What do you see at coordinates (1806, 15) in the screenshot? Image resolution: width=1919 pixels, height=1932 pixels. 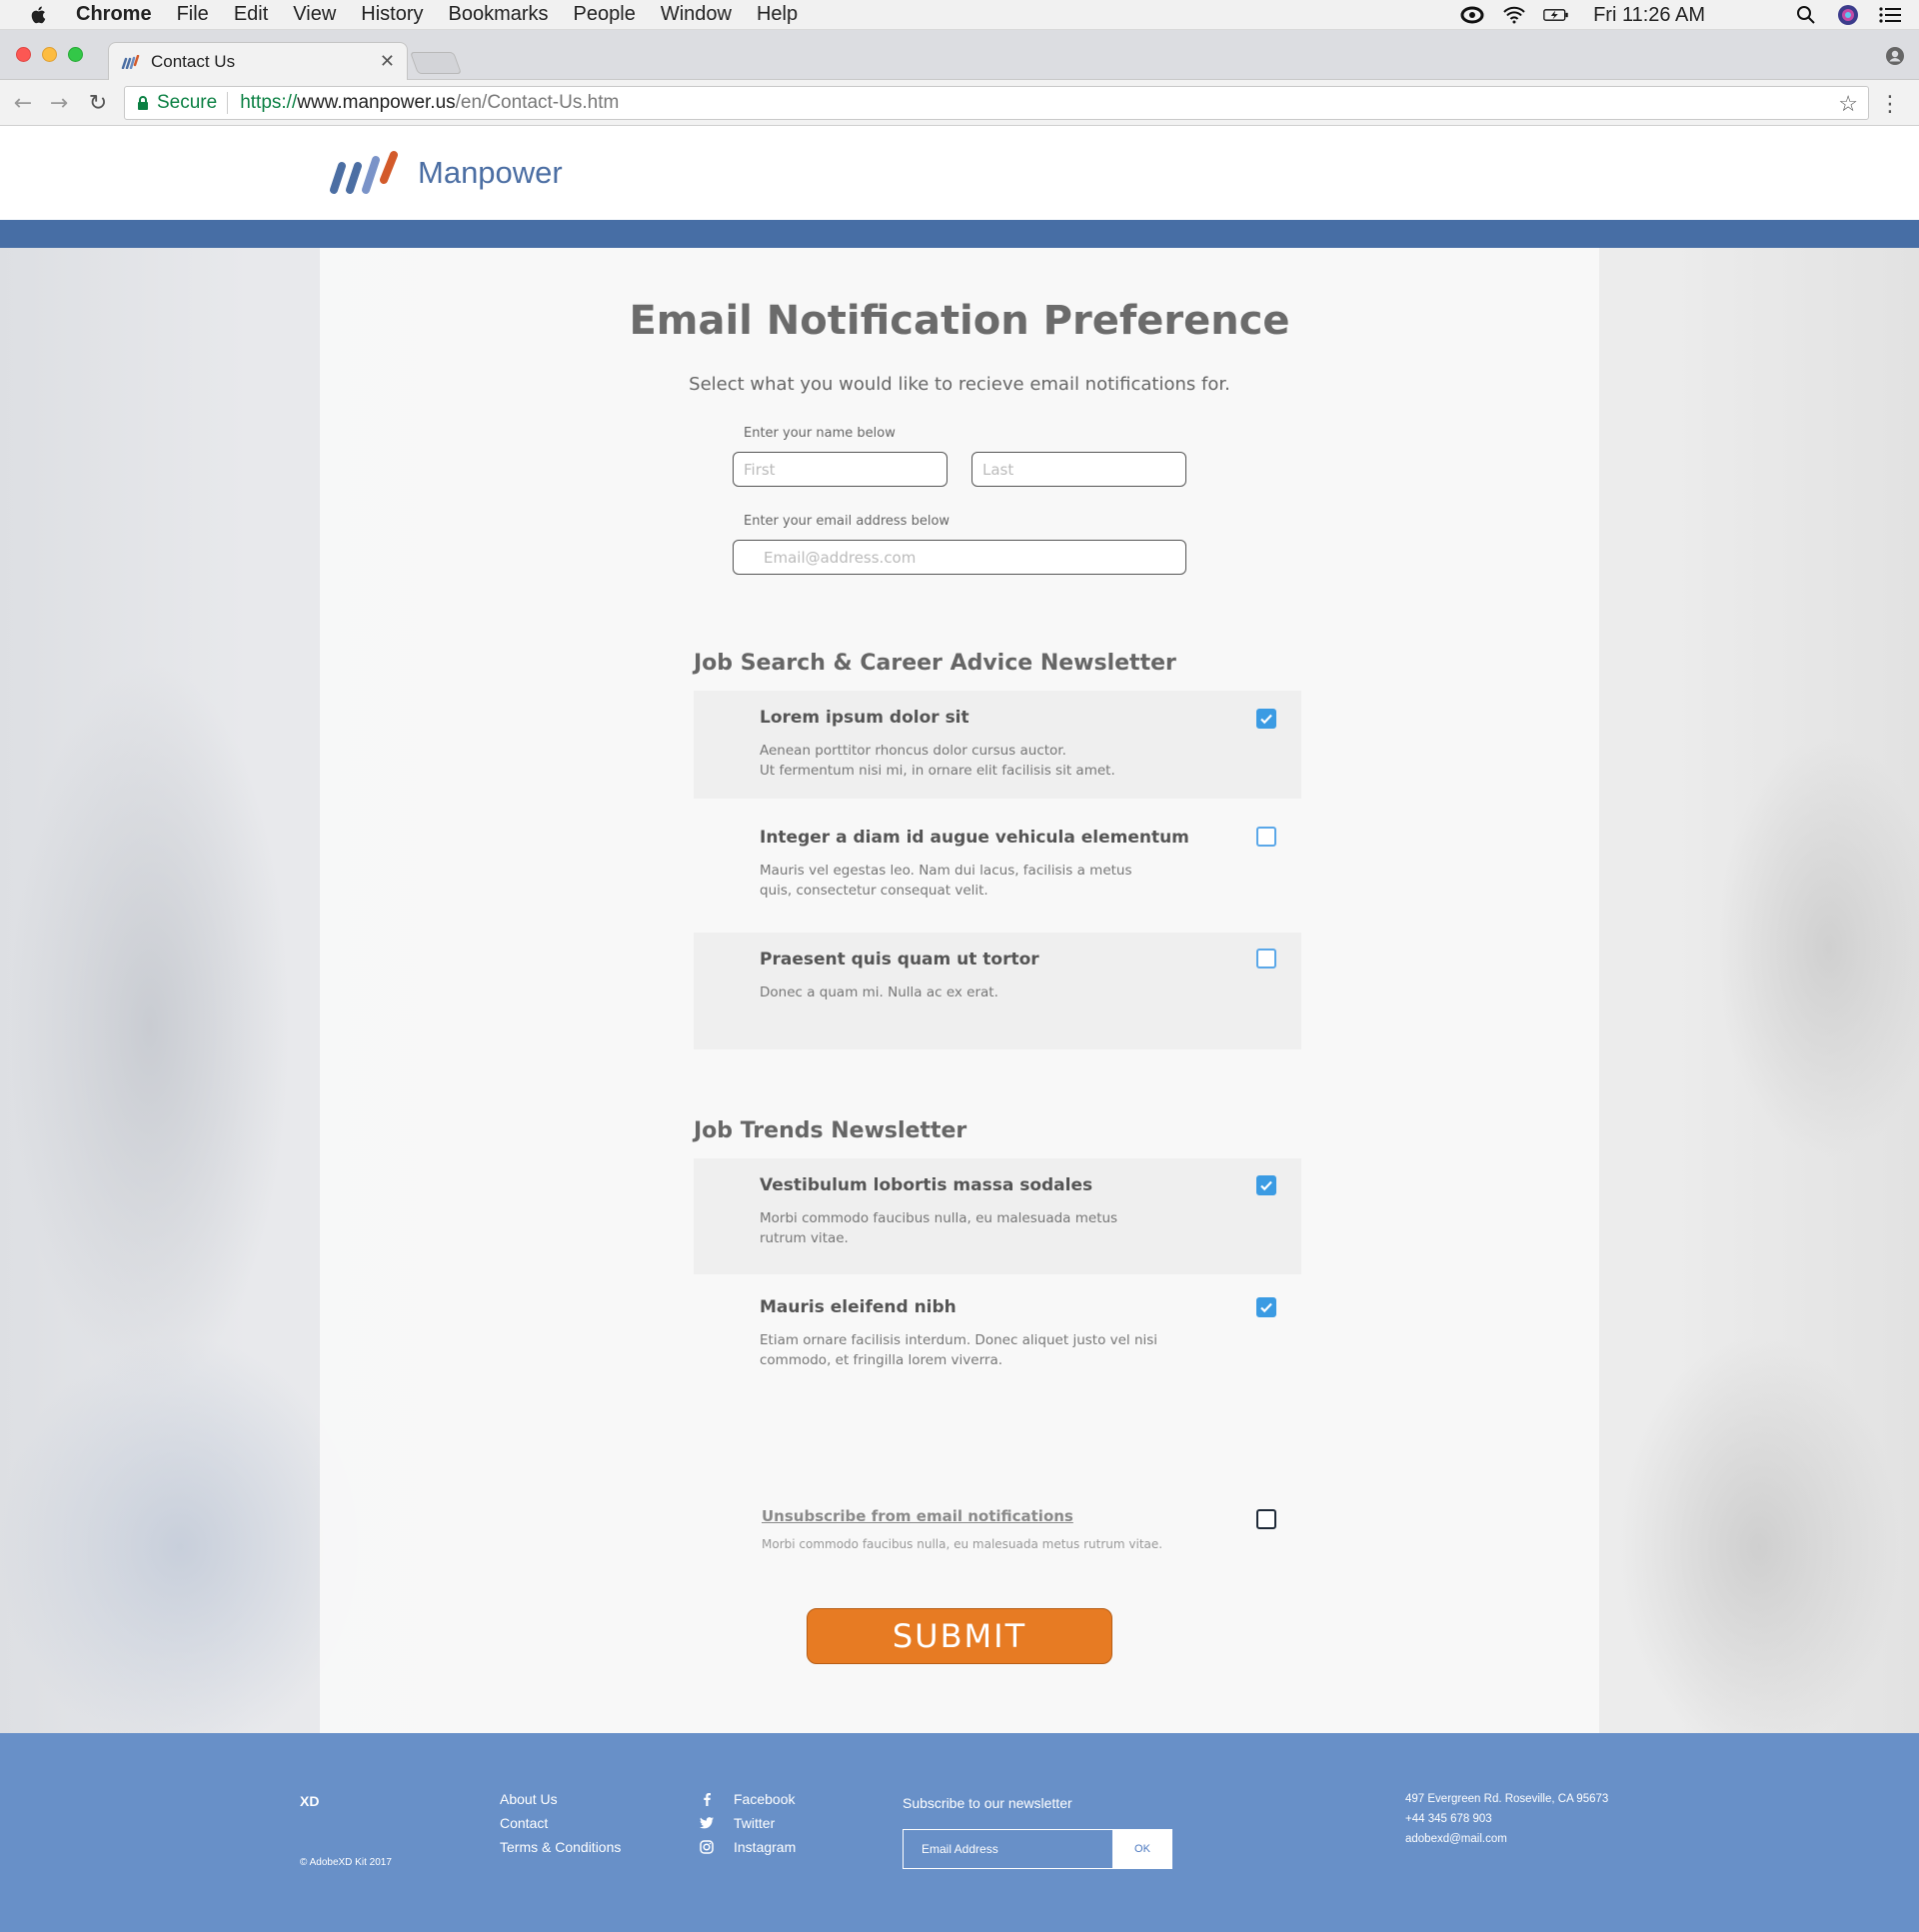 I see `spotlight-icon` at bounding box center [1806, 15].